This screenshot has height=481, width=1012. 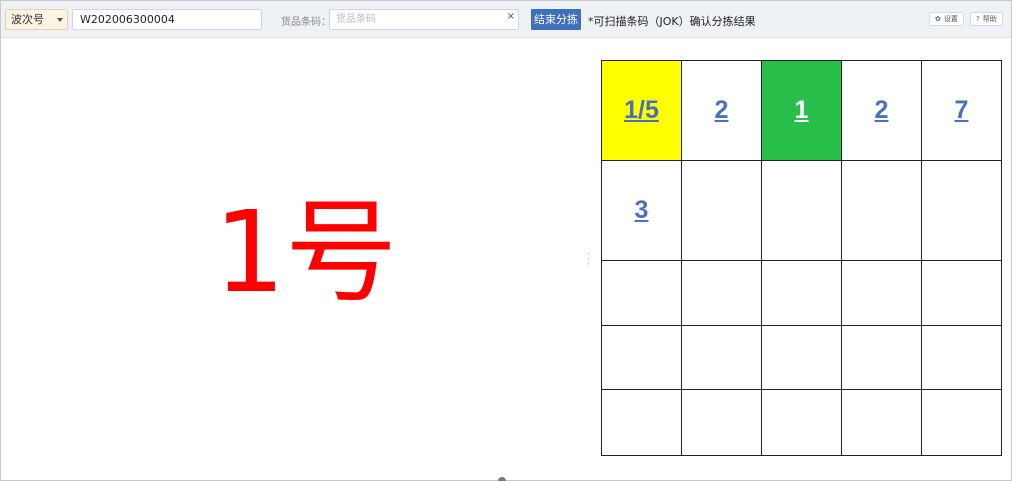 What do you see at coordinates (588, 260) in the screenshot?
I see `panel-splitter-handle: · · ·` at bounding box center [588, 260].